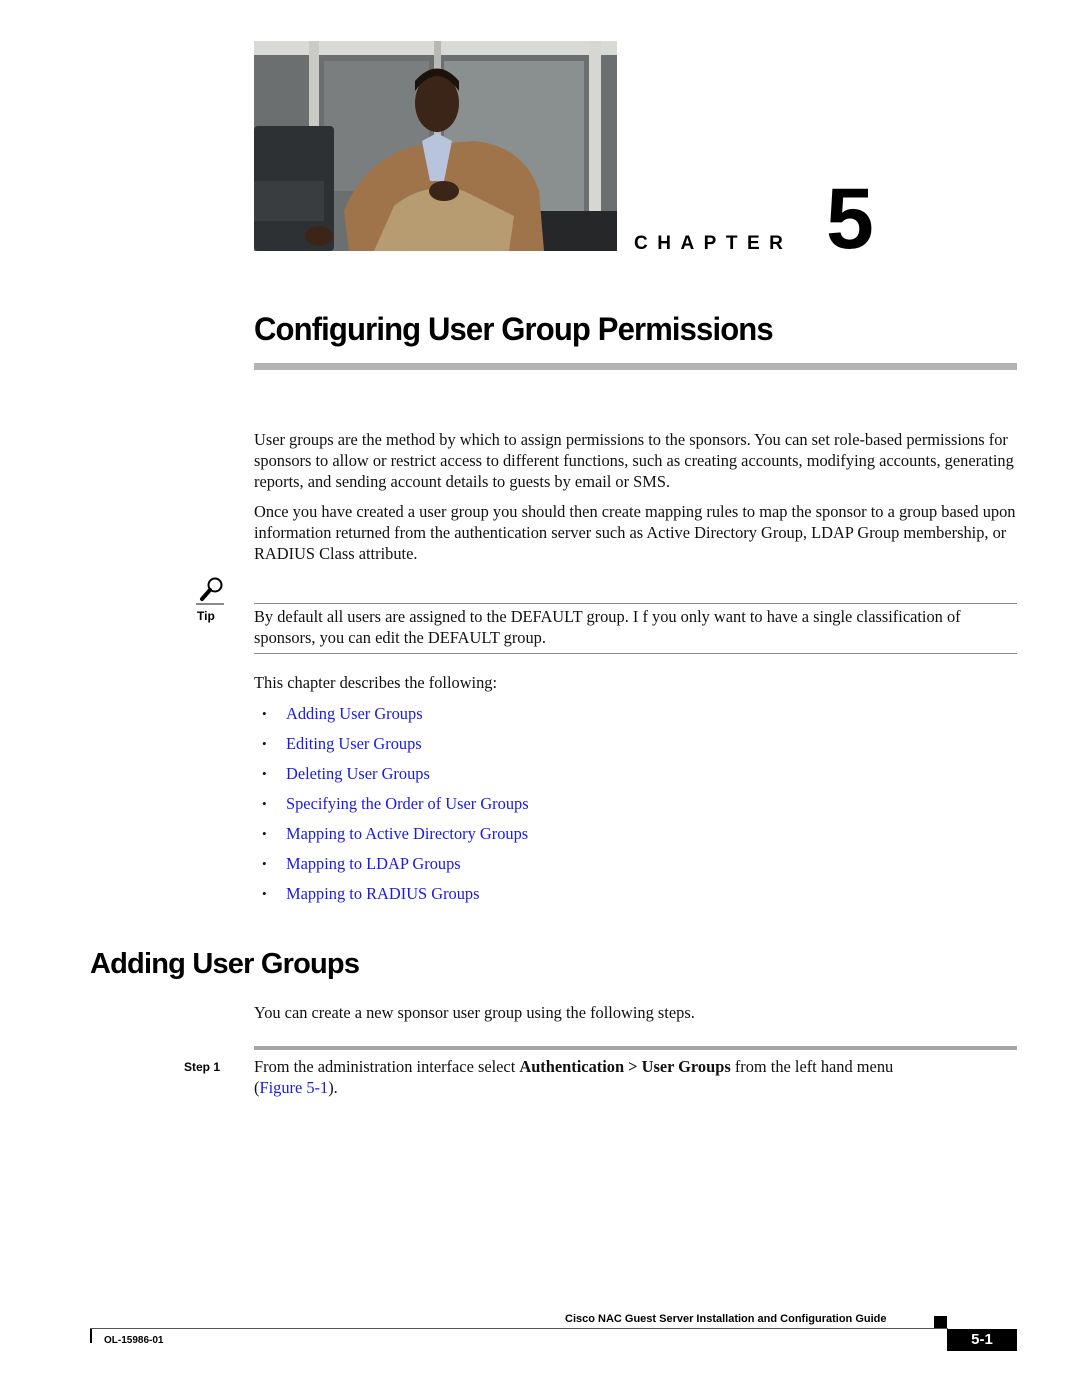 The width and height of the screenshot is (1080, 1397). What do you see at coordinates (635, 603) in the screenshot?
I see `tip-rule-top` at bounding box center [635, 603].